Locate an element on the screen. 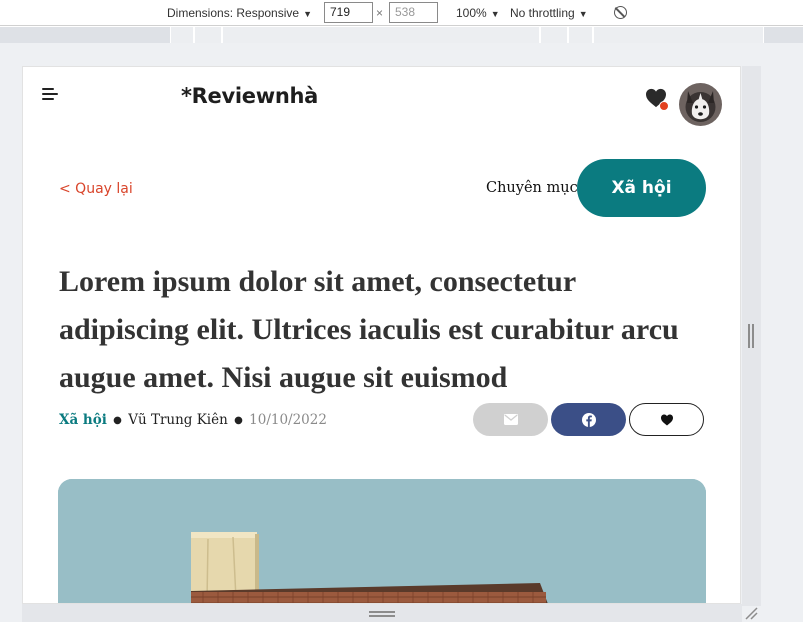  throttling-dropdown: No throttling ▼ is located at coordinates (549, 13).